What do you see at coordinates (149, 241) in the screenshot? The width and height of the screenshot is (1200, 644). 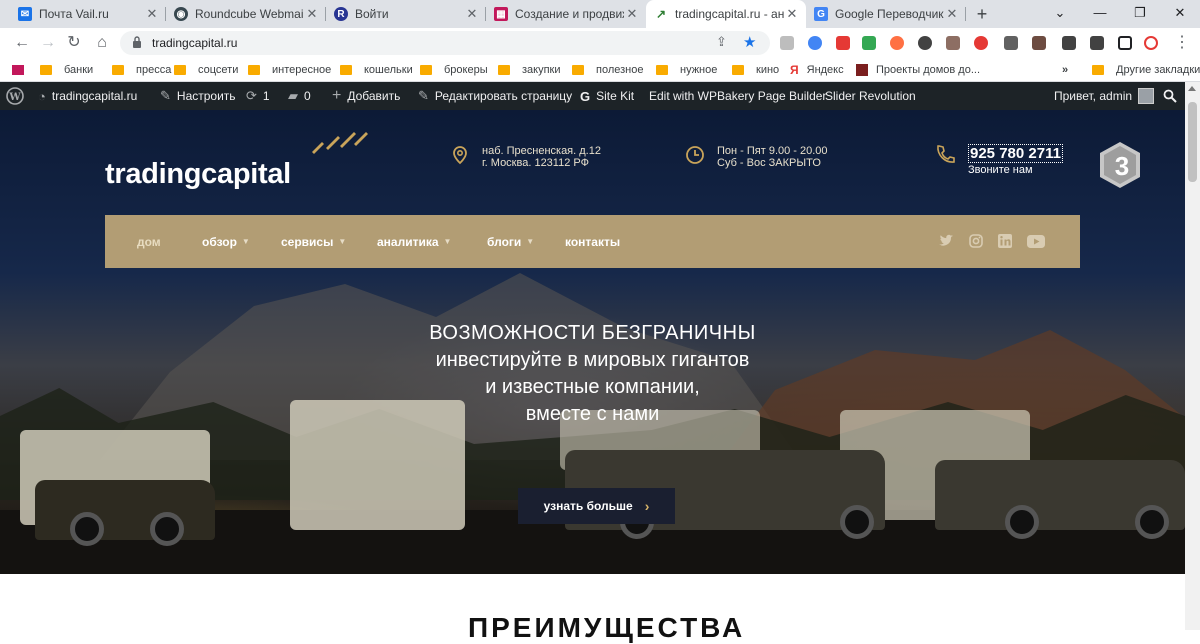 I see `menu-item-home: дом` at bounding box center [149, 241].